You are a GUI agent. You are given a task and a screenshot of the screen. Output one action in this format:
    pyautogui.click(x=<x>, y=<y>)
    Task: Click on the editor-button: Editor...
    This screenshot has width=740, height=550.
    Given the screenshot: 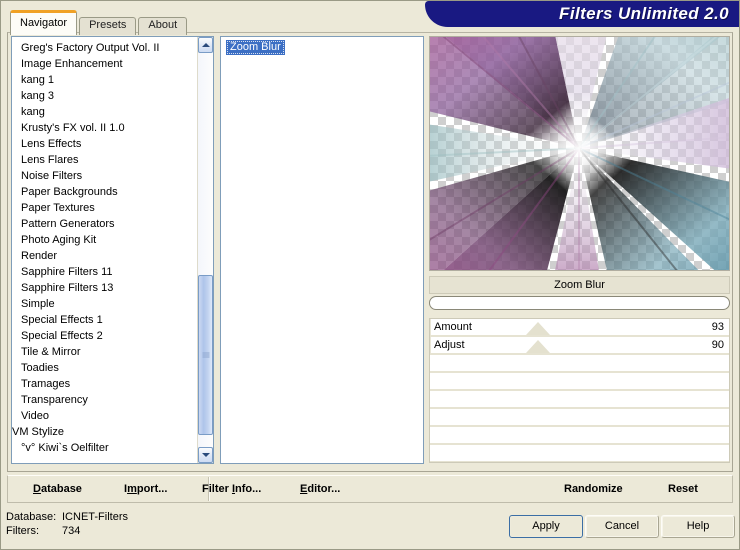 What is the action you would take?
    pyautogui.click(x=320, y=489)
    